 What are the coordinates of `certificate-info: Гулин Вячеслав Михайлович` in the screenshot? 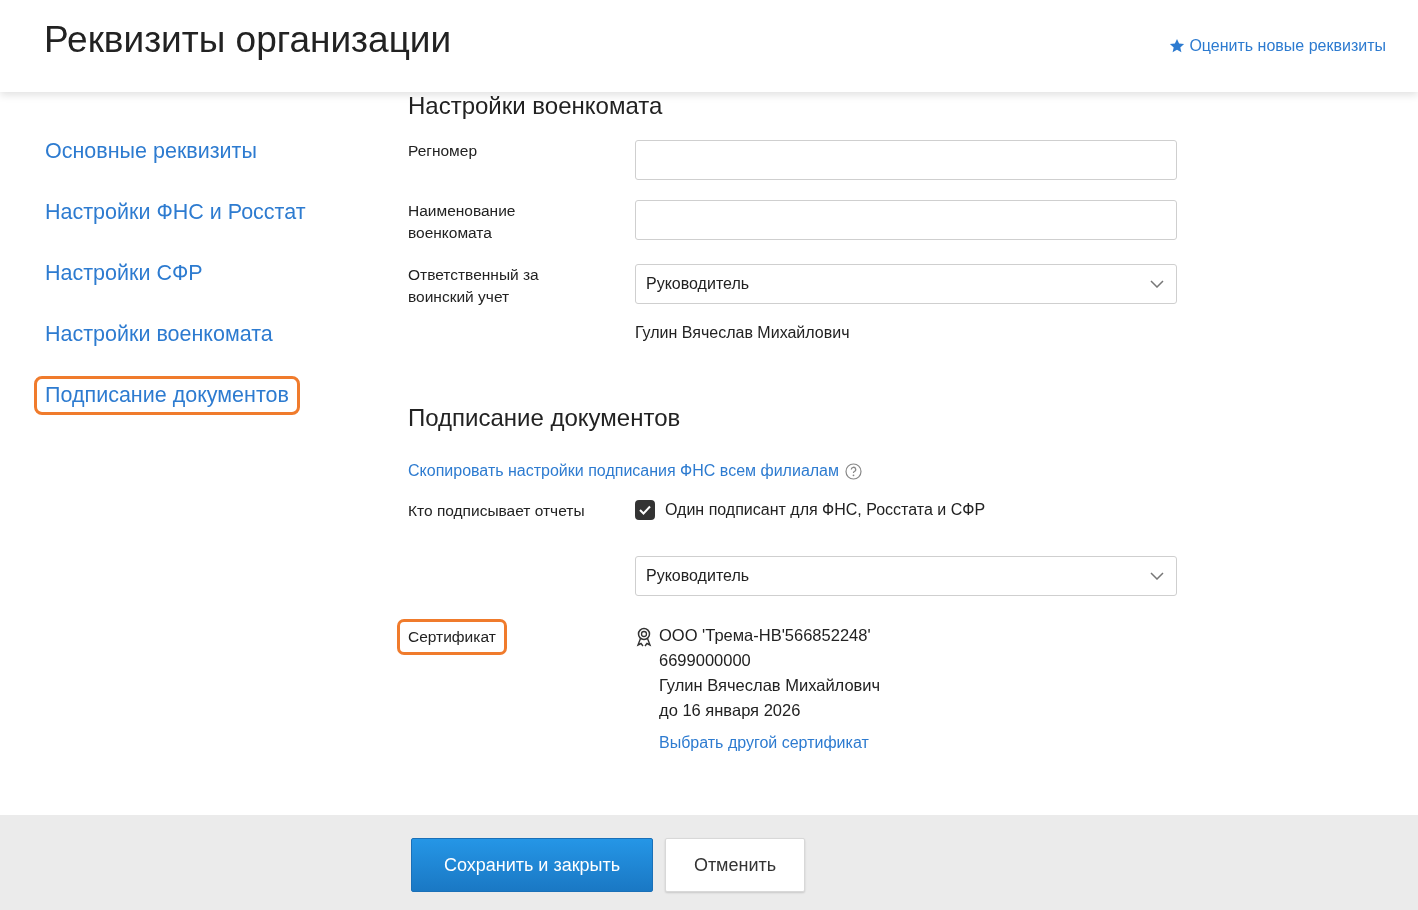 It's located at (770, 685).